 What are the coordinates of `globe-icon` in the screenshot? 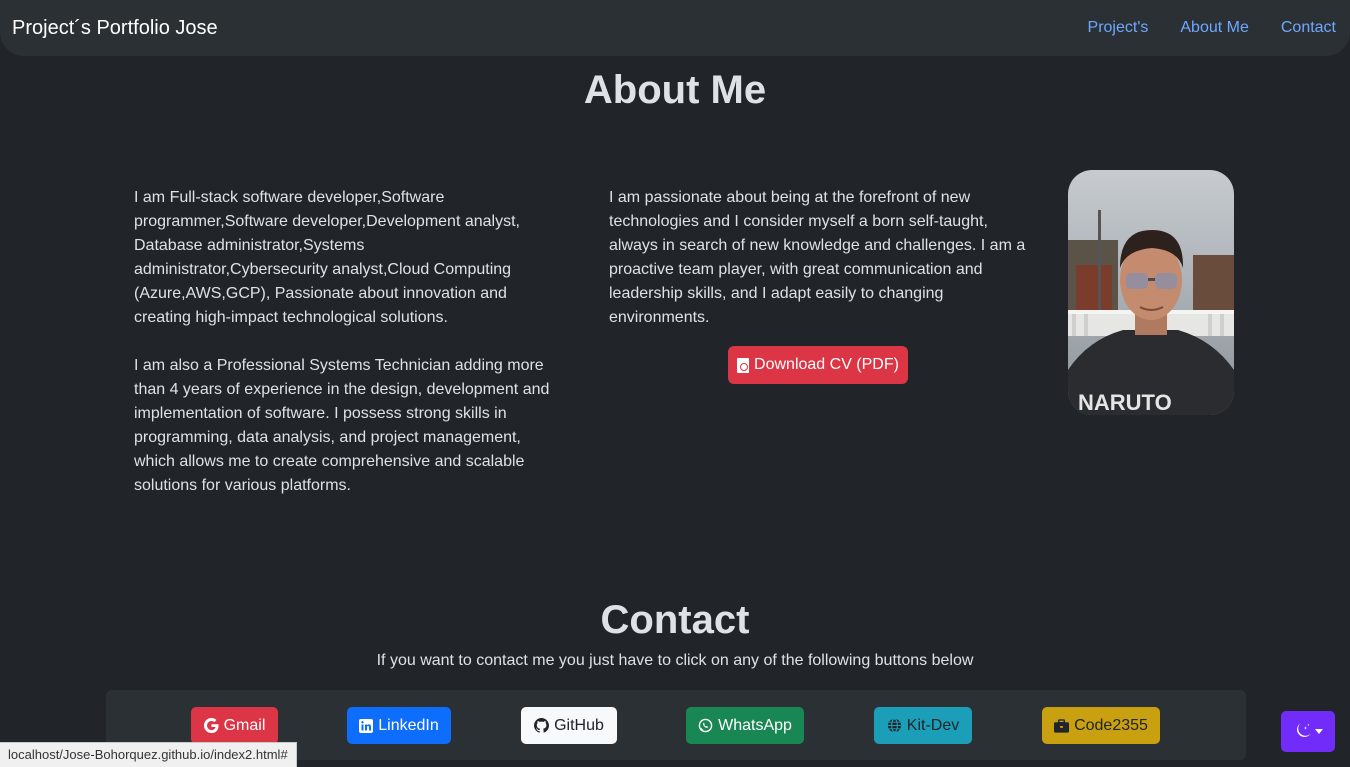 It's located at (894, 725).